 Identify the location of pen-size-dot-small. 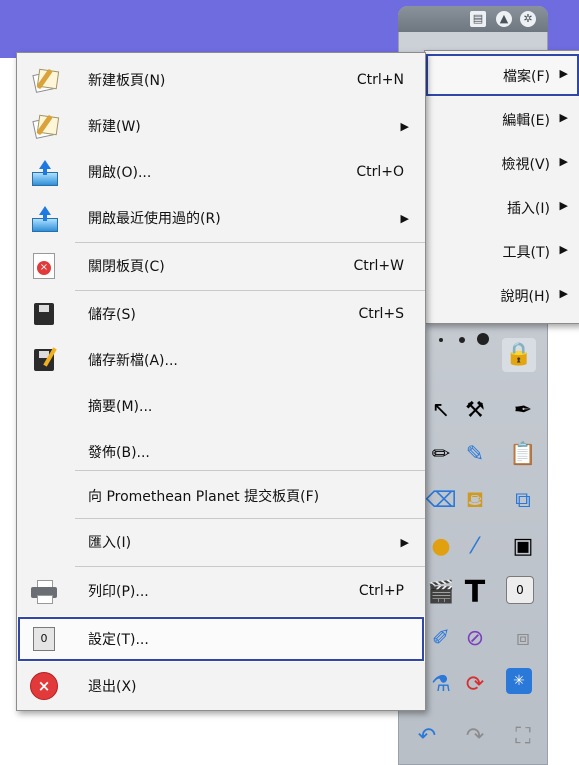
(441, 340).